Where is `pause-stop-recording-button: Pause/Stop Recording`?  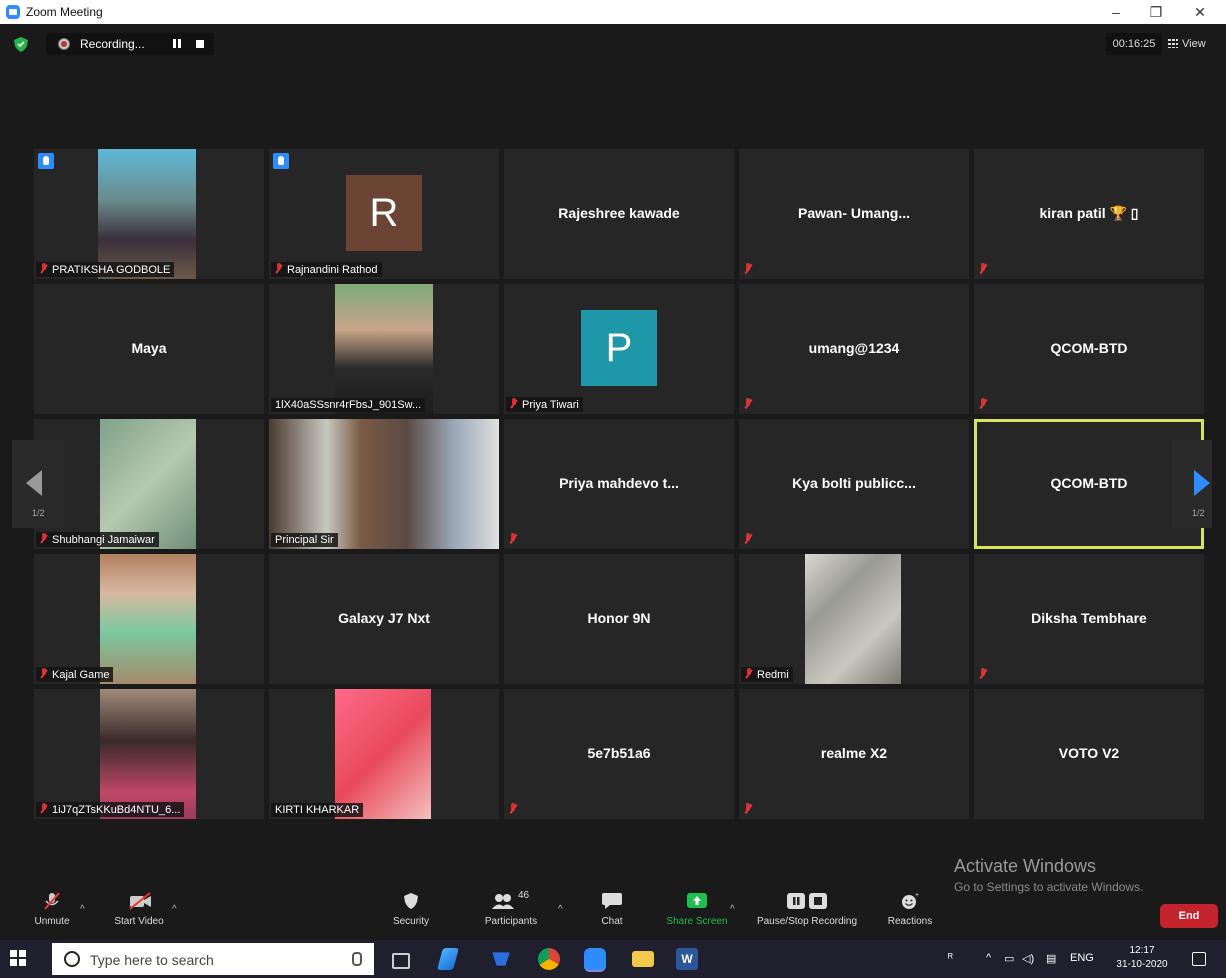
pause-stop-recording-button: Pause/Stop Recording is located at coordinates (807, 909).